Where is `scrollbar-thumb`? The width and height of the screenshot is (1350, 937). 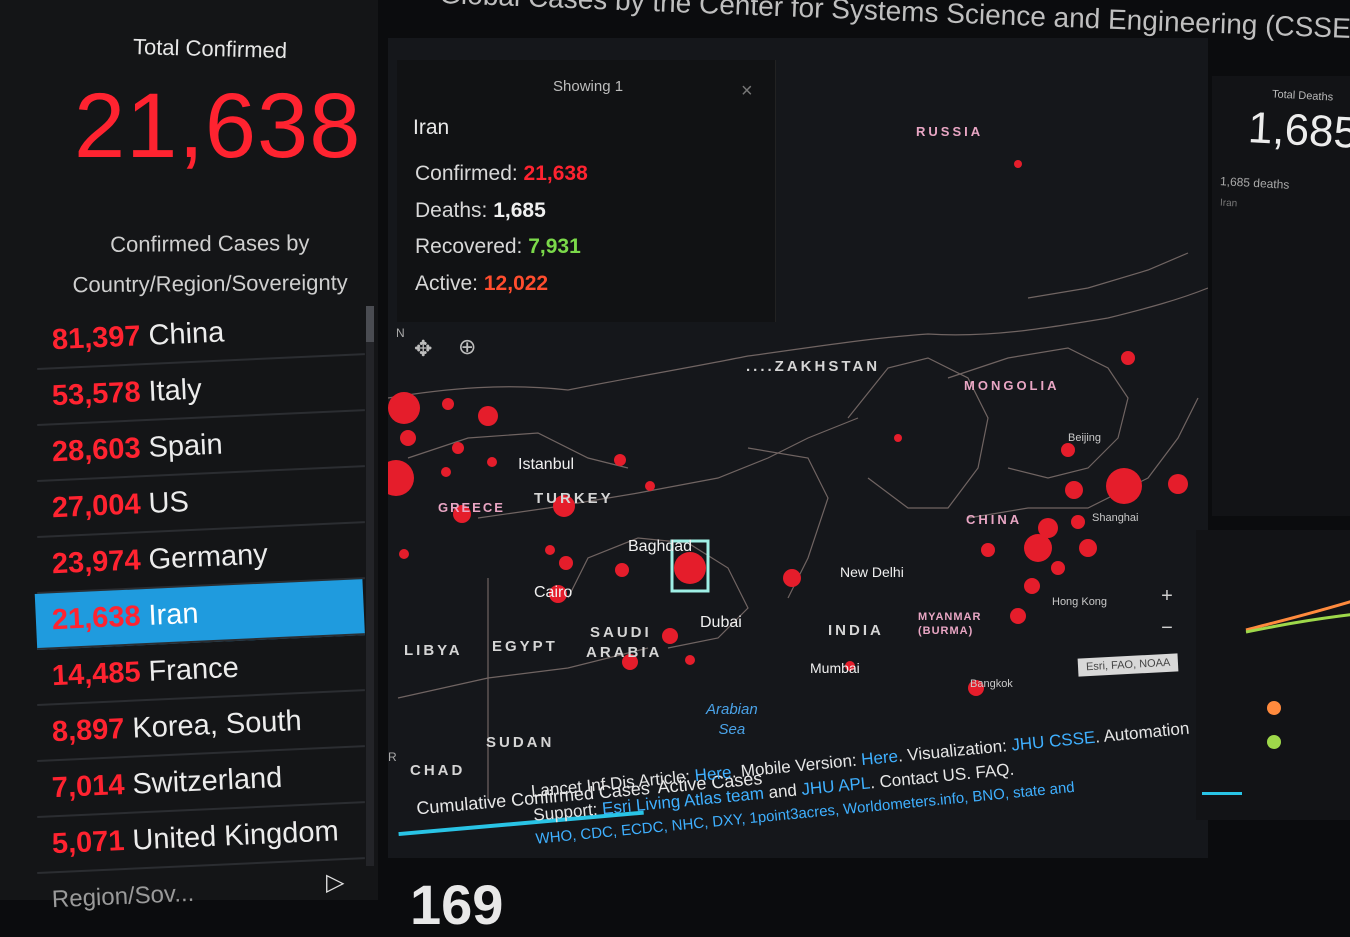 scrollbar-thumb is located at coordinates (370, 324).